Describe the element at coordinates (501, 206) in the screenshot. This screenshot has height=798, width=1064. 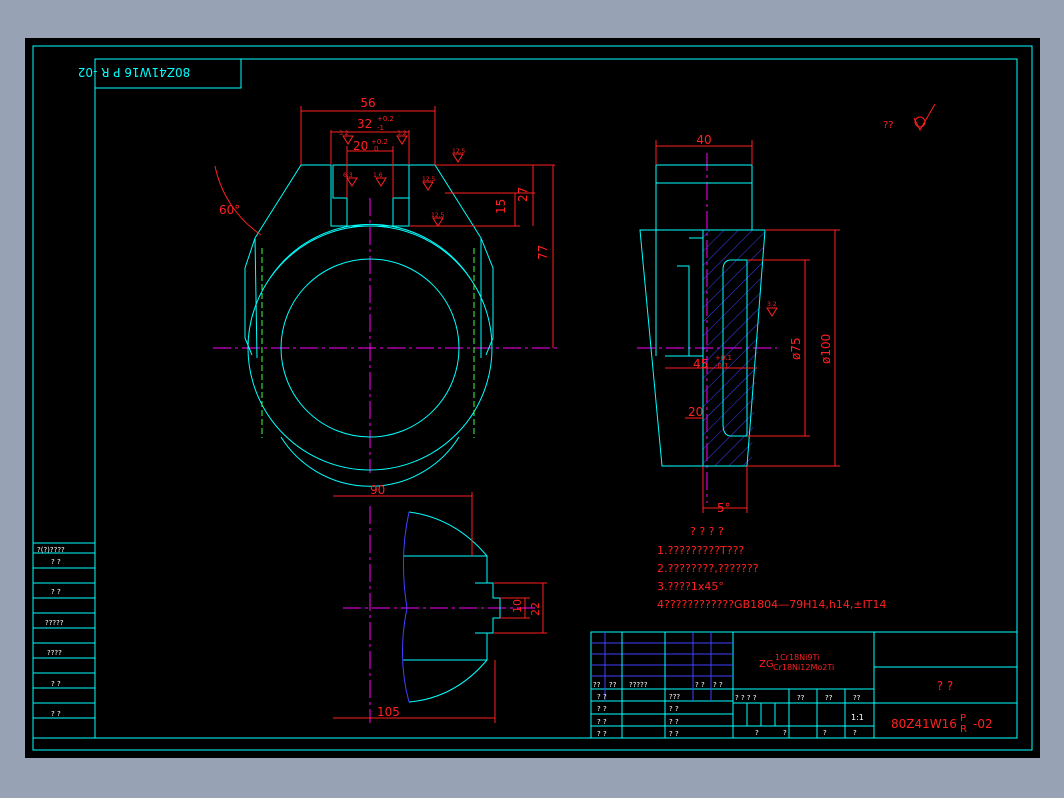
I see `dim-15: 15` at that location.